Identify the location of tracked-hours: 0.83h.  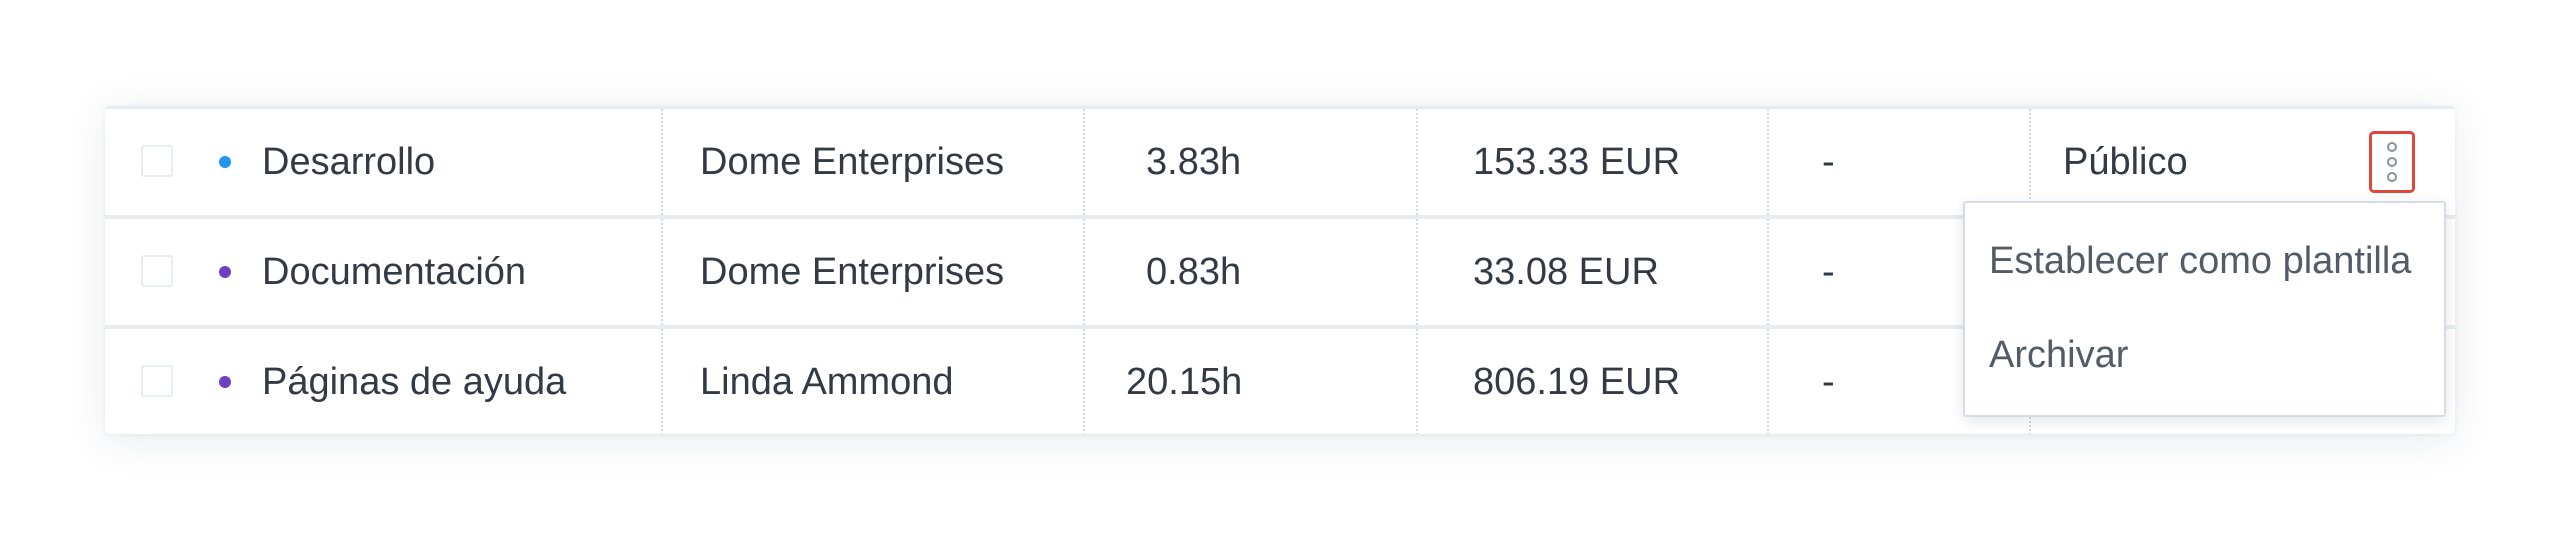
(1194, 272).